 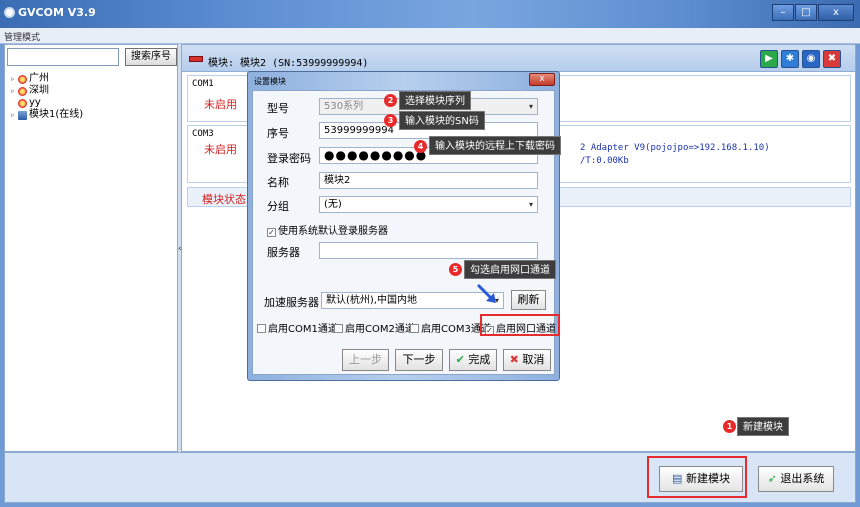 What do you see at coordinates (783, 12) in the screenshot?
I see `minimize-button: –` at bounding box center [783, 12].